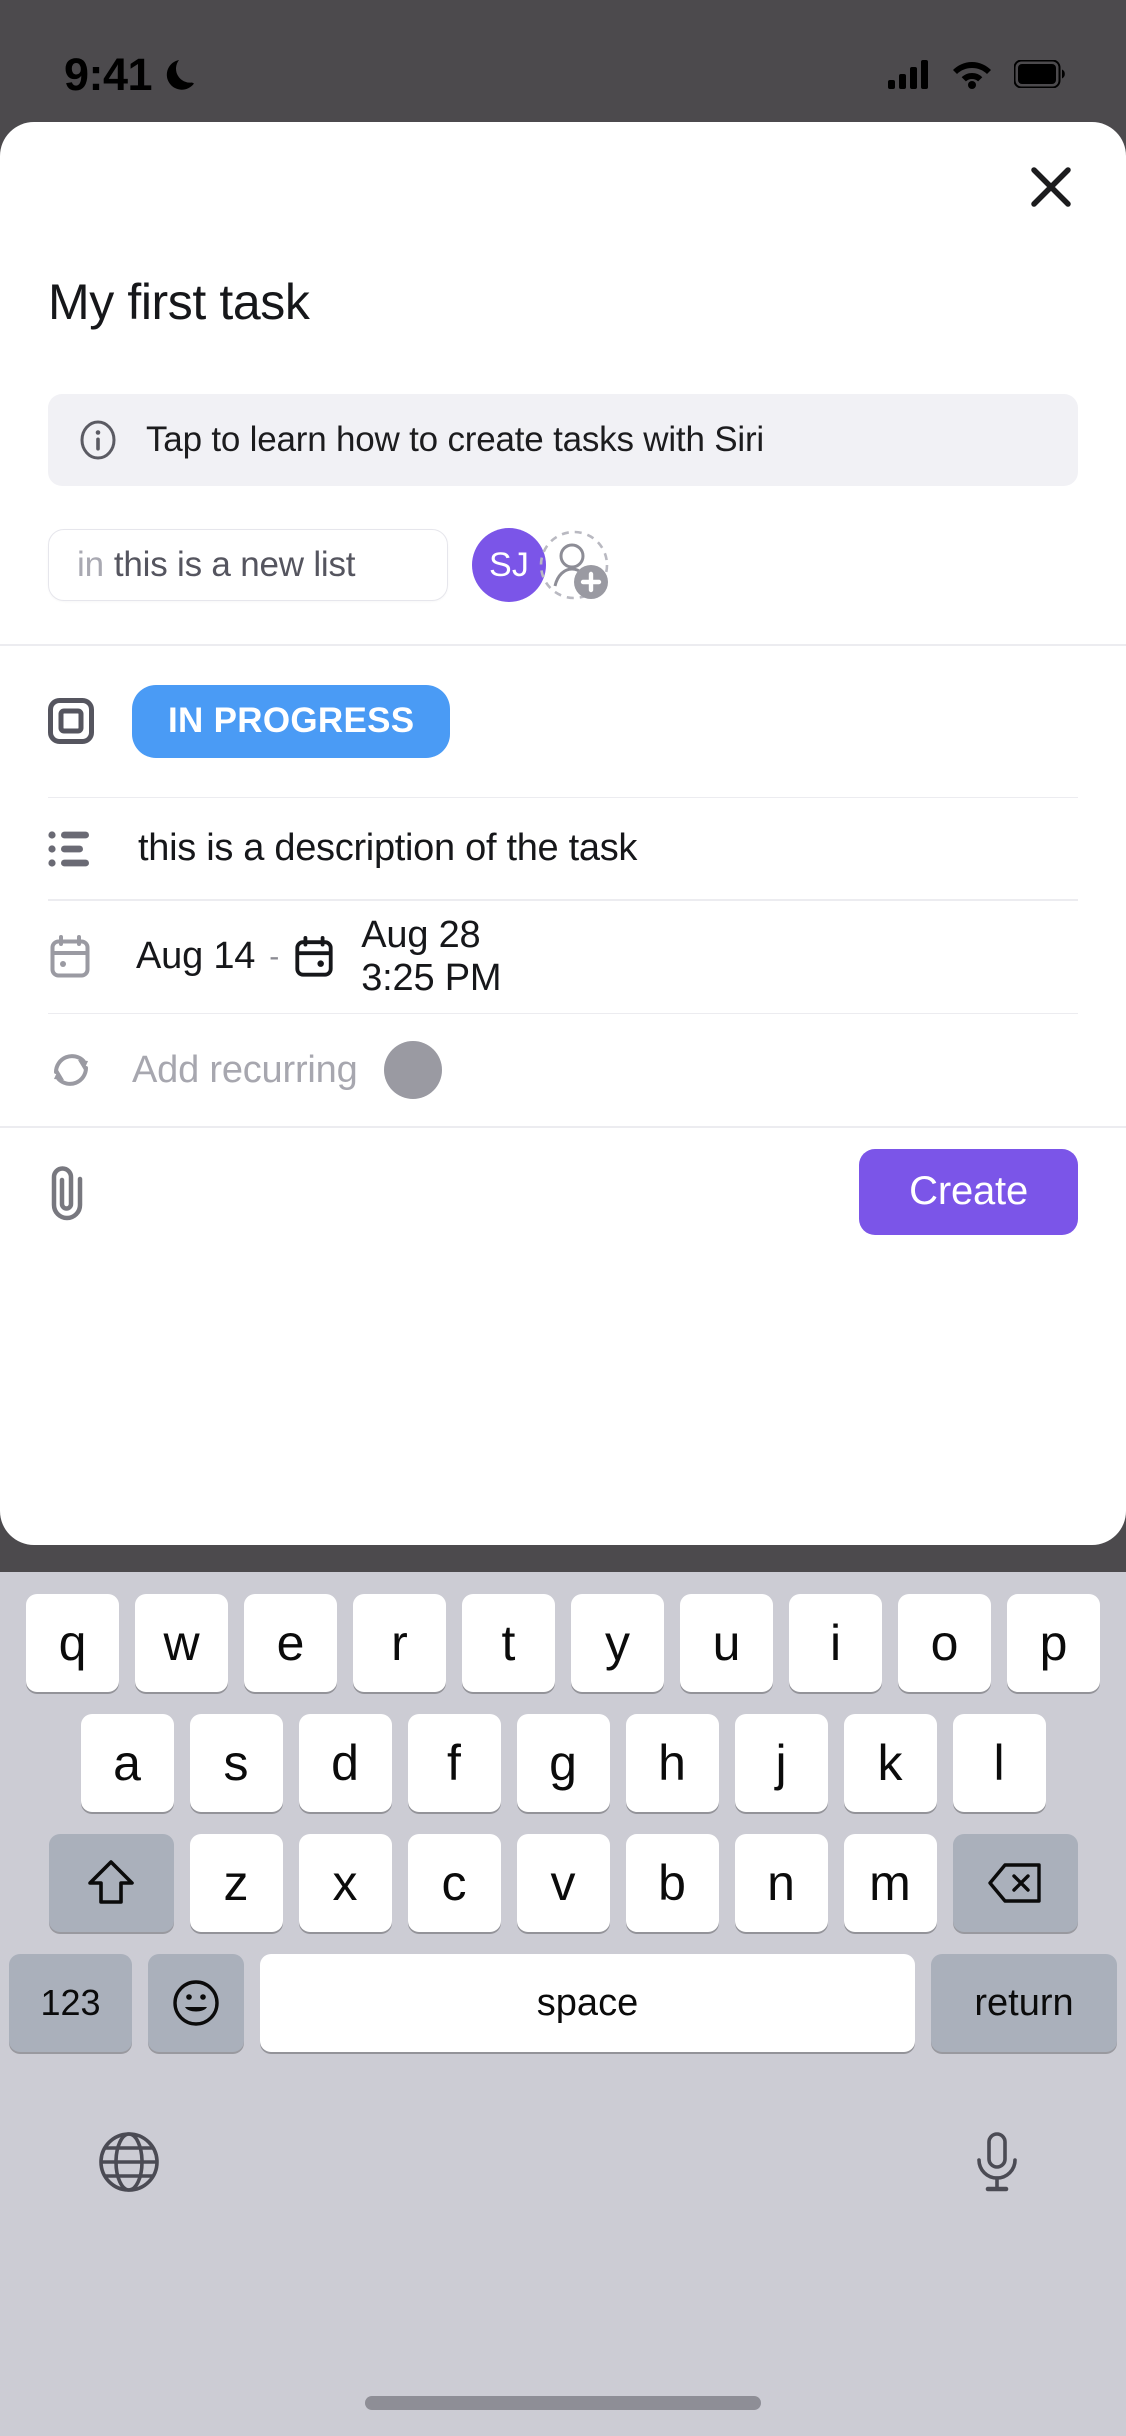 This screenshot has width=1126, height=2436. I want to click on key-b: b, so click(672, 1883).